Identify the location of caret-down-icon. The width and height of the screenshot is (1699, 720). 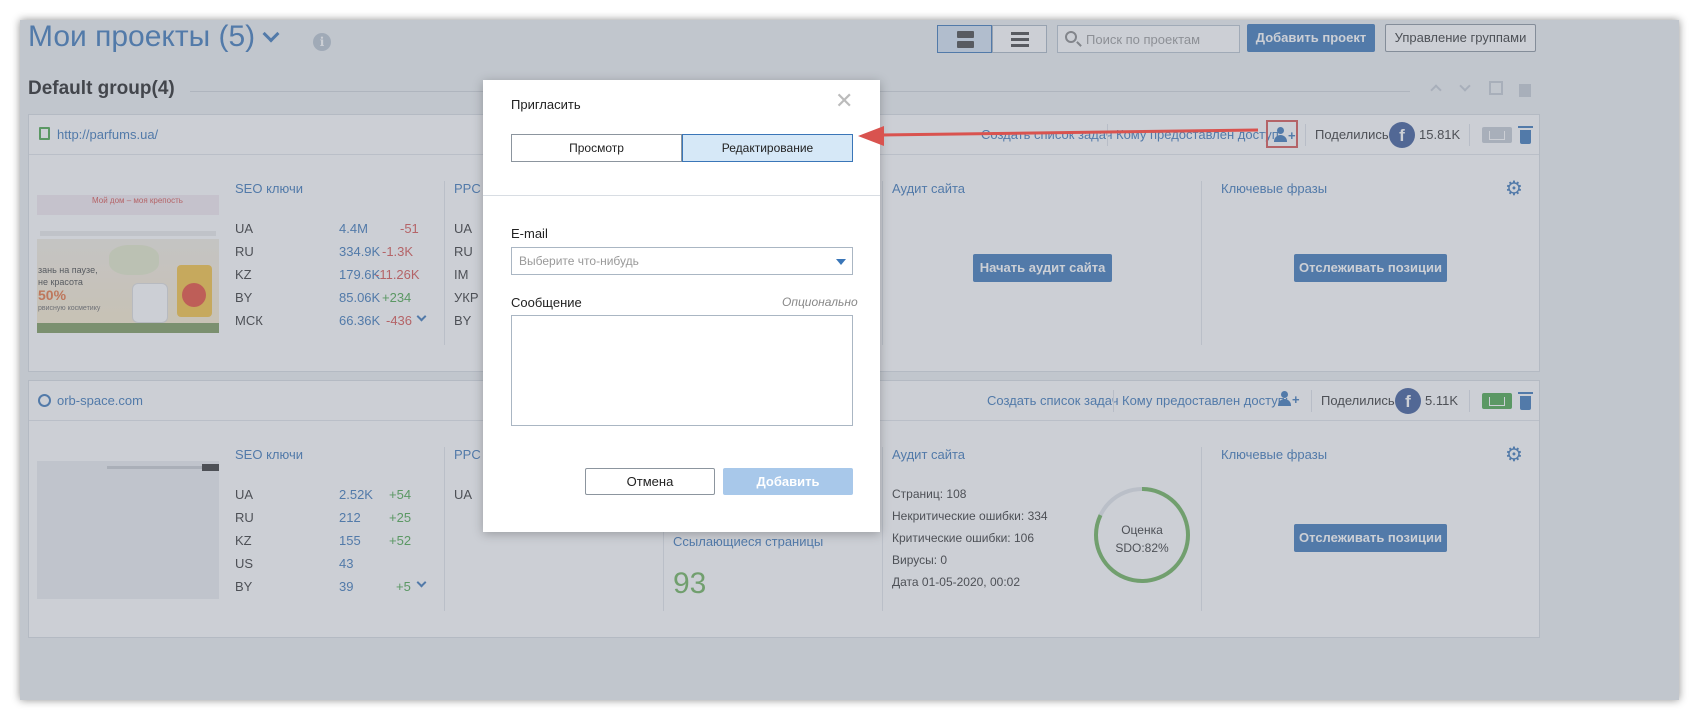
(841, 262).